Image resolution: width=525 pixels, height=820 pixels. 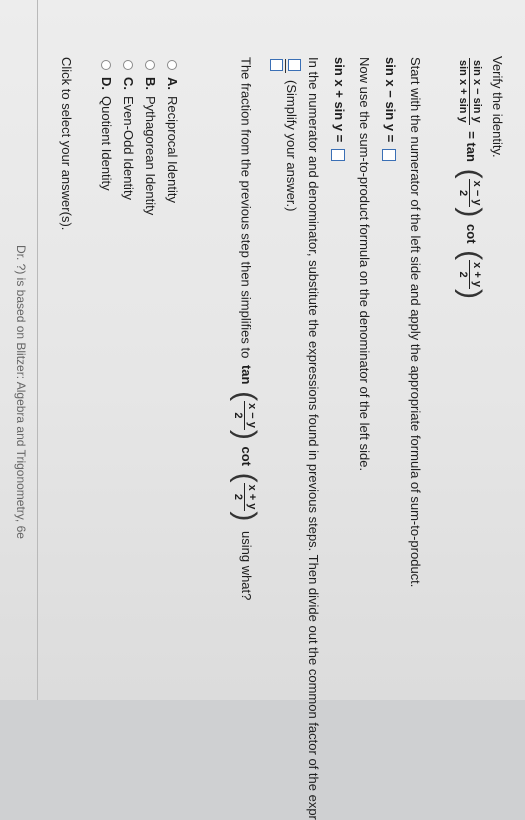 I want to click on fraction-numerator-box, so click(x=294, y=65).